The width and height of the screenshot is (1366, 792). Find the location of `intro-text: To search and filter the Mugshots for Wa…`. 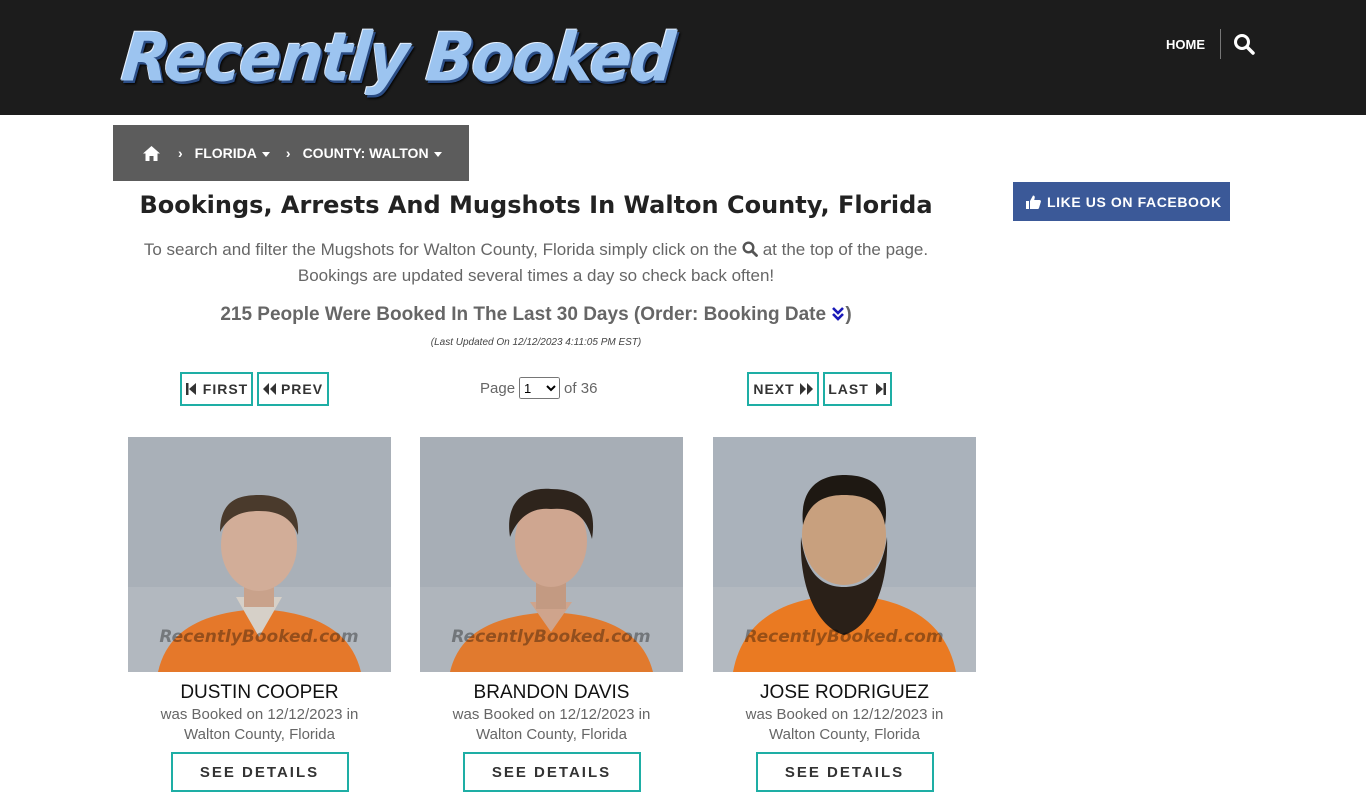

intro-text: To search and filter the Mugshots for Wa… is located at coordinates (536, 263).